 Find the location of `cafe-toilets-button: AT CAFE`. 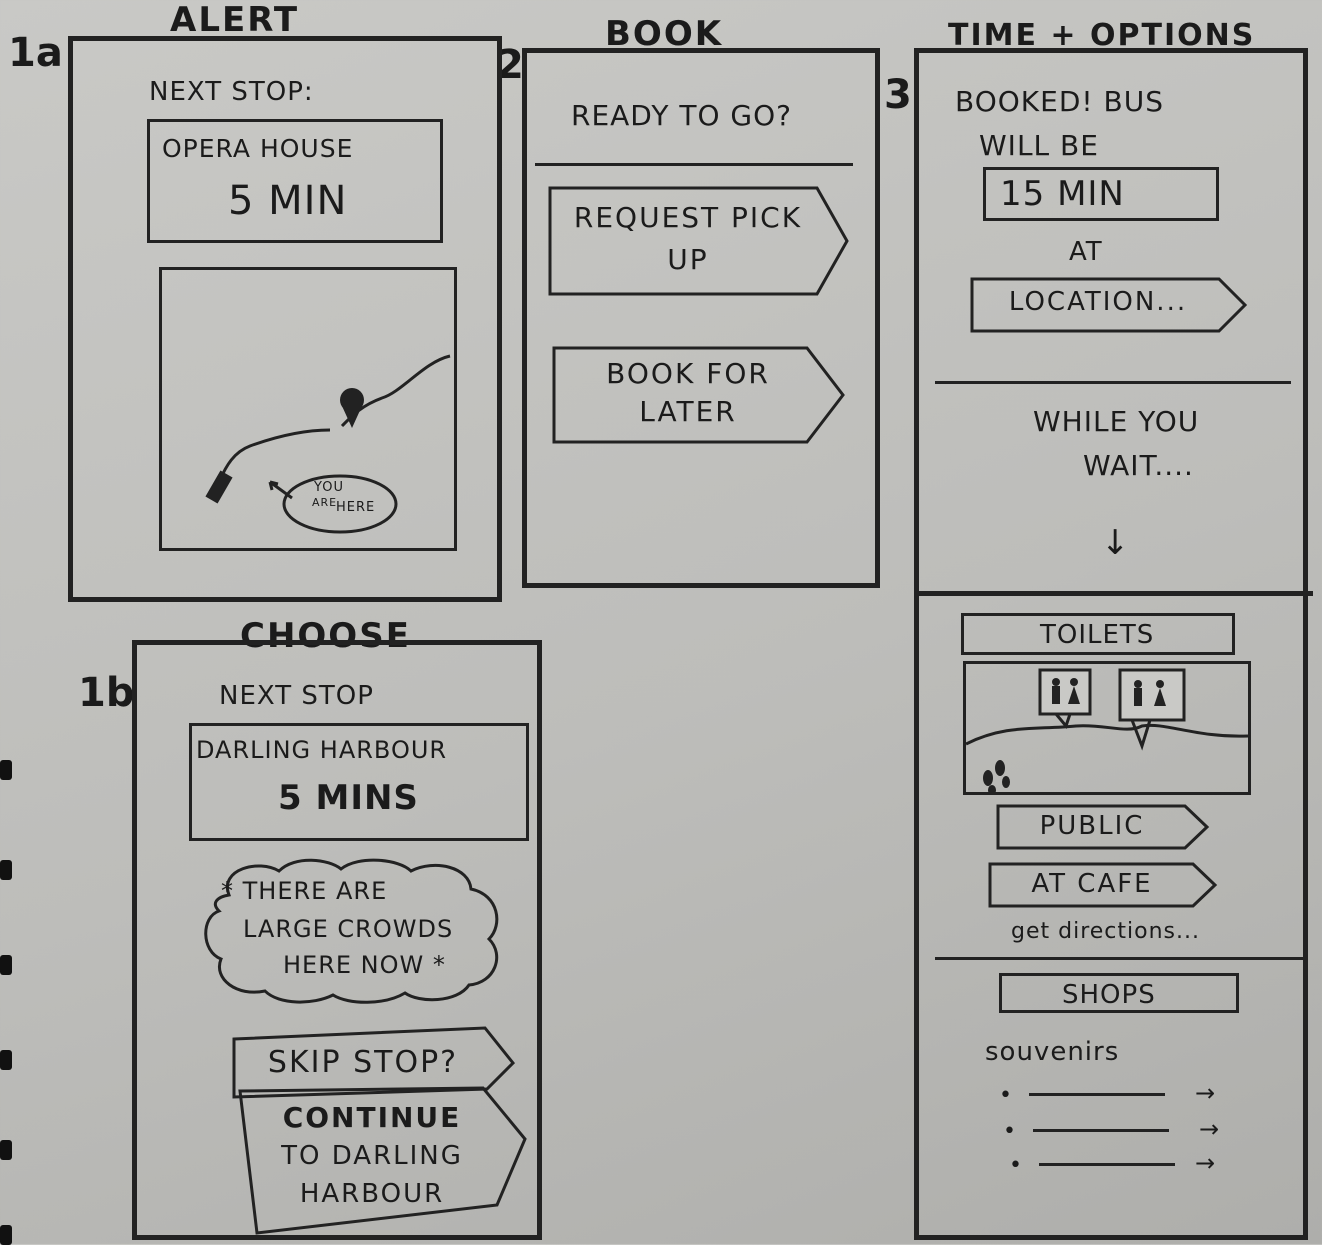

cafe-toilets-button: AT CAFE is located at coordinates (1103, 885).